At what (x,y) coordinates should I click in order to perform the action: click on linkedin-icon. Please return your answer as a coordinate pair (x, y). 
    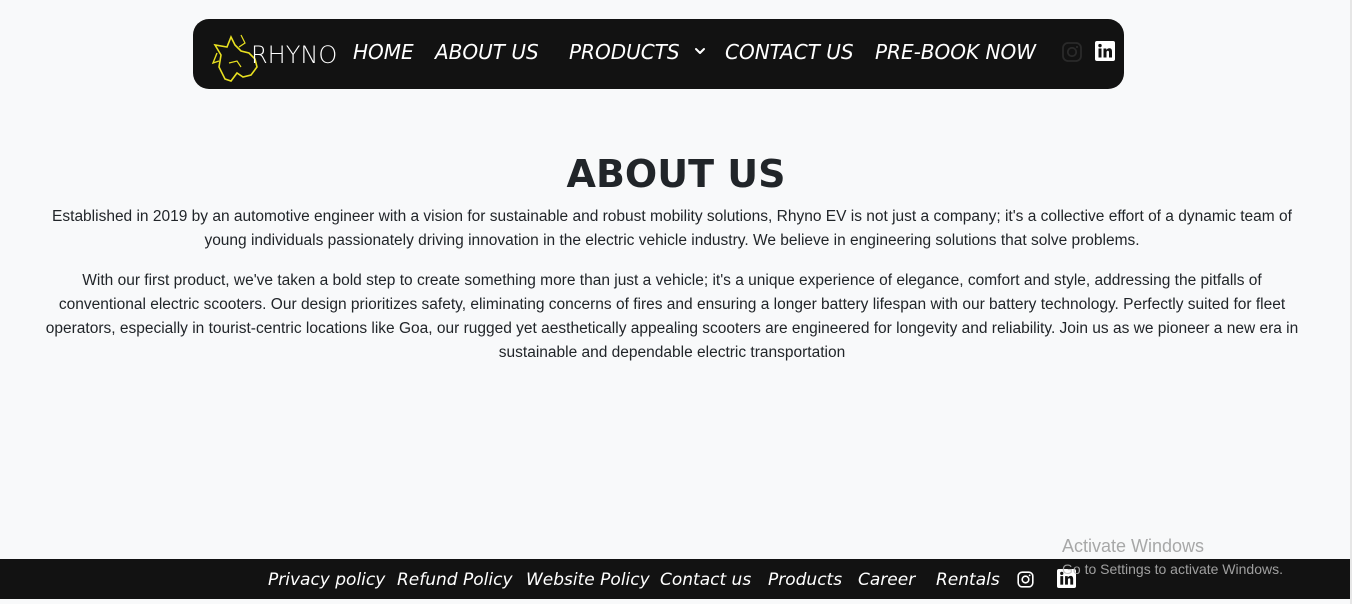
    Looking at the image, I should click on (1105, 51).